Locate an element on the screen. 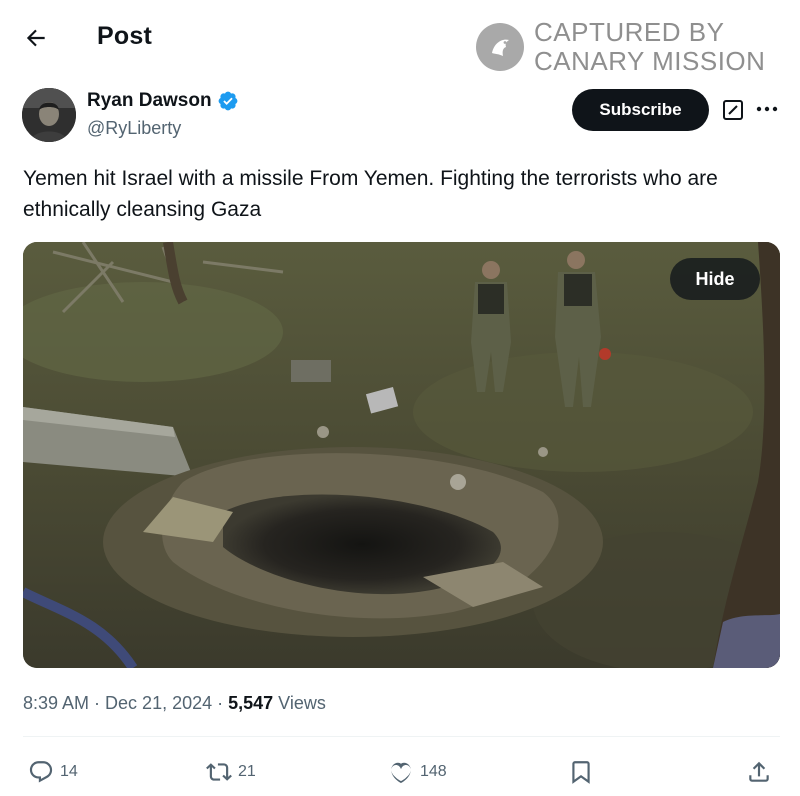 Image resolution: width=800 pixels, height=796 pixels. heart-icon is located at coordinates (401, 773).